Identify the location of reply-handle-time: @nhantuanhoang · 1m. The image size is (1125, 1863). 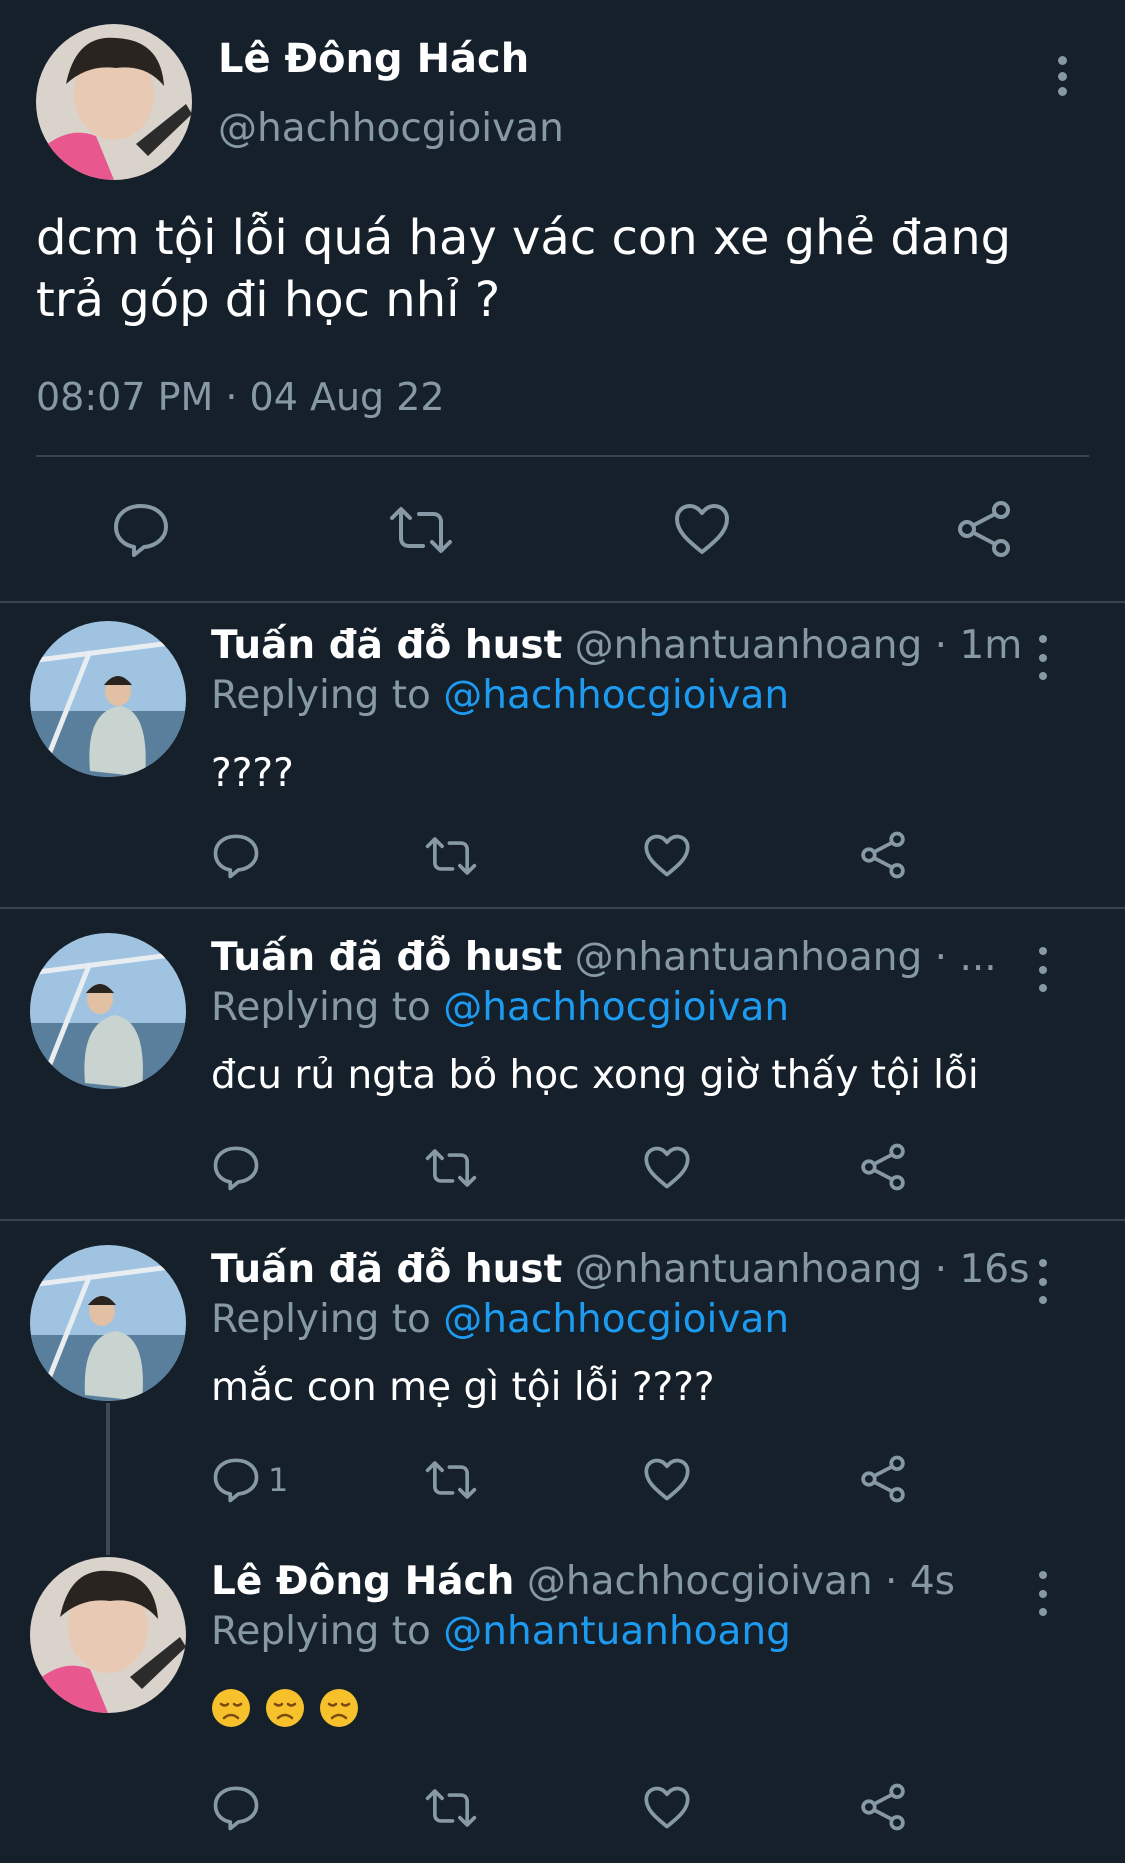
(792, 645).